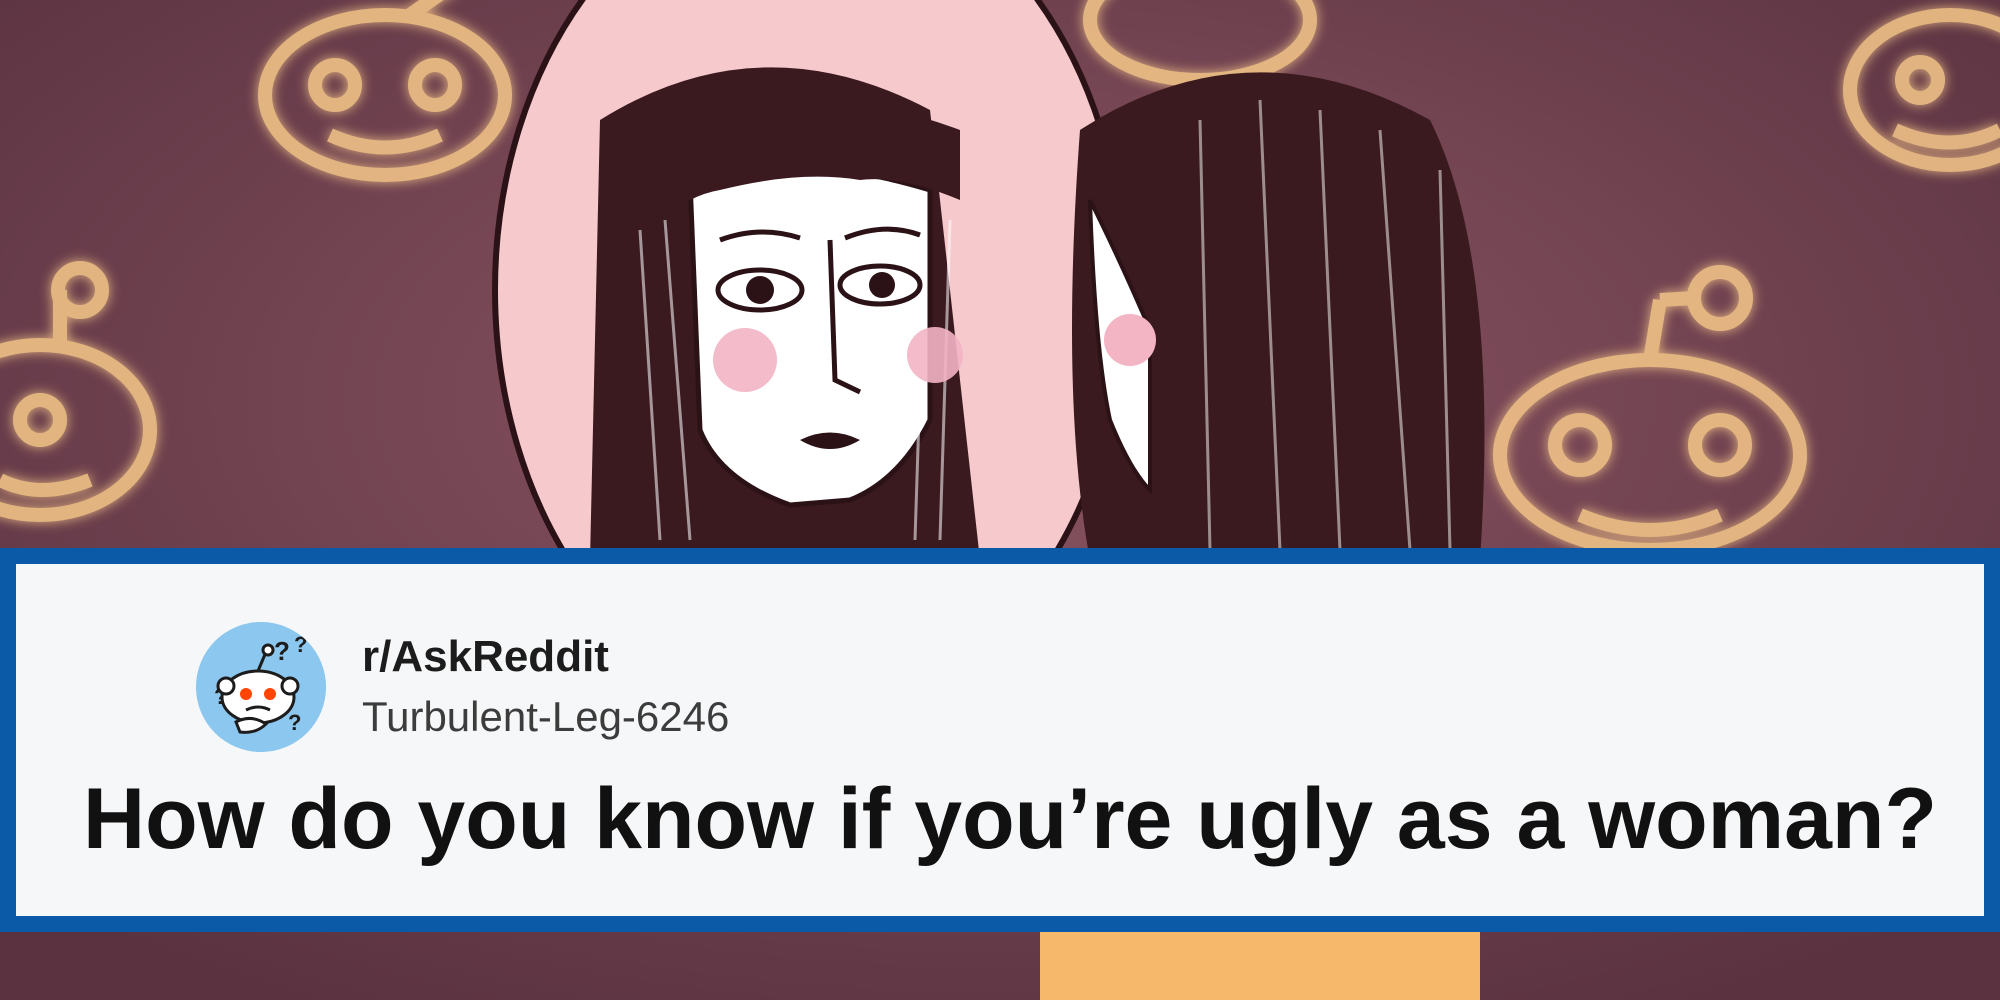 The height and width of the screenshot is (1000, 2000). Describe the element at coordinates (261, 687) in the screenshot. I see `confused-snoo-icon: ? ? ? ?` at that location.